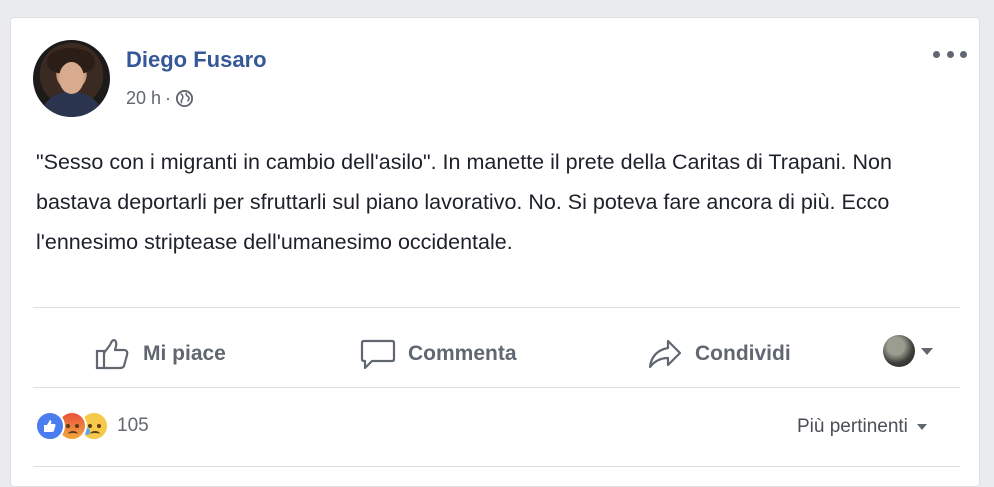  I want to click on like-label: Mi piace, so click(184, 353).